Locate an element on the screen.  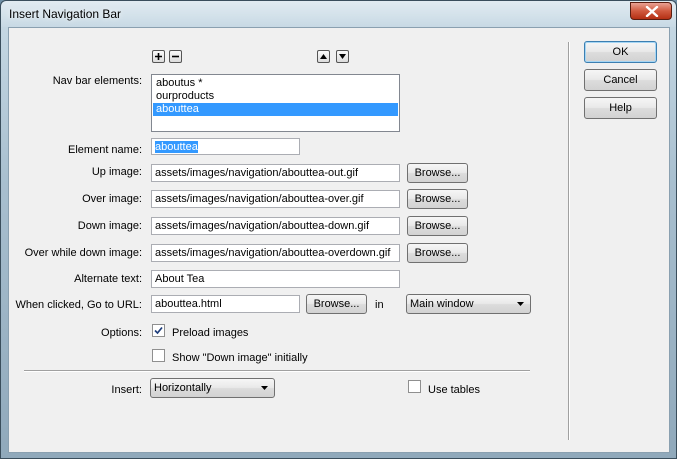
target-window-value: Main window is located at coordinates (442, 304).